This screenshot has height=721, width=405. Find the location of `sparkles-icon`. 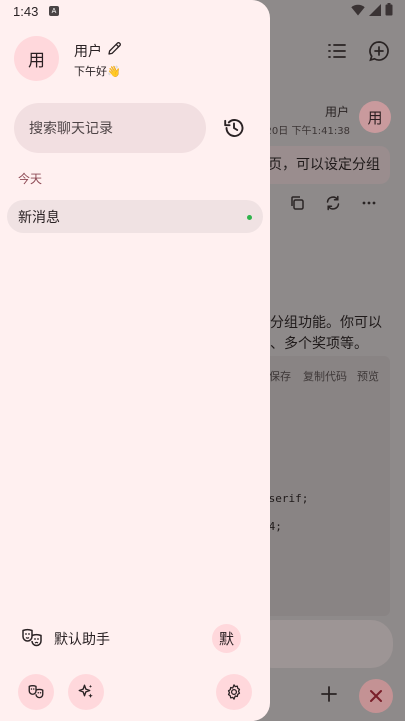

sparkles-icon is located at coordinates (86, 692).